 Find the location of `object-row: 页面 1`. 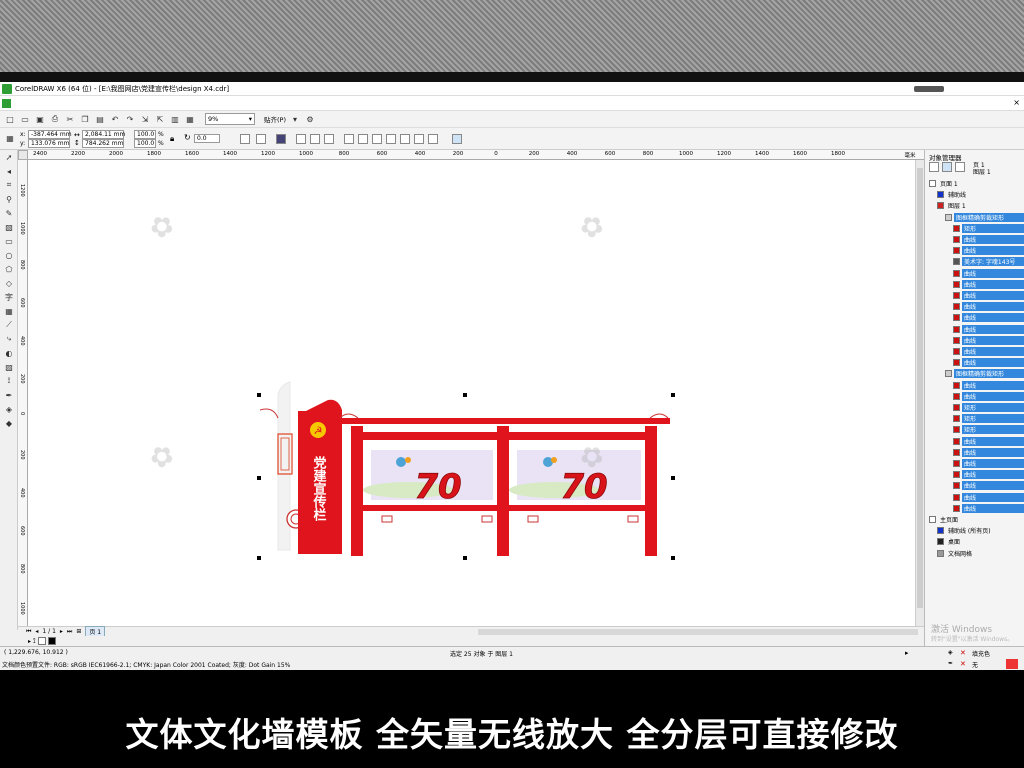

object-row: 页面 1 is located at coordinates (974, 183).